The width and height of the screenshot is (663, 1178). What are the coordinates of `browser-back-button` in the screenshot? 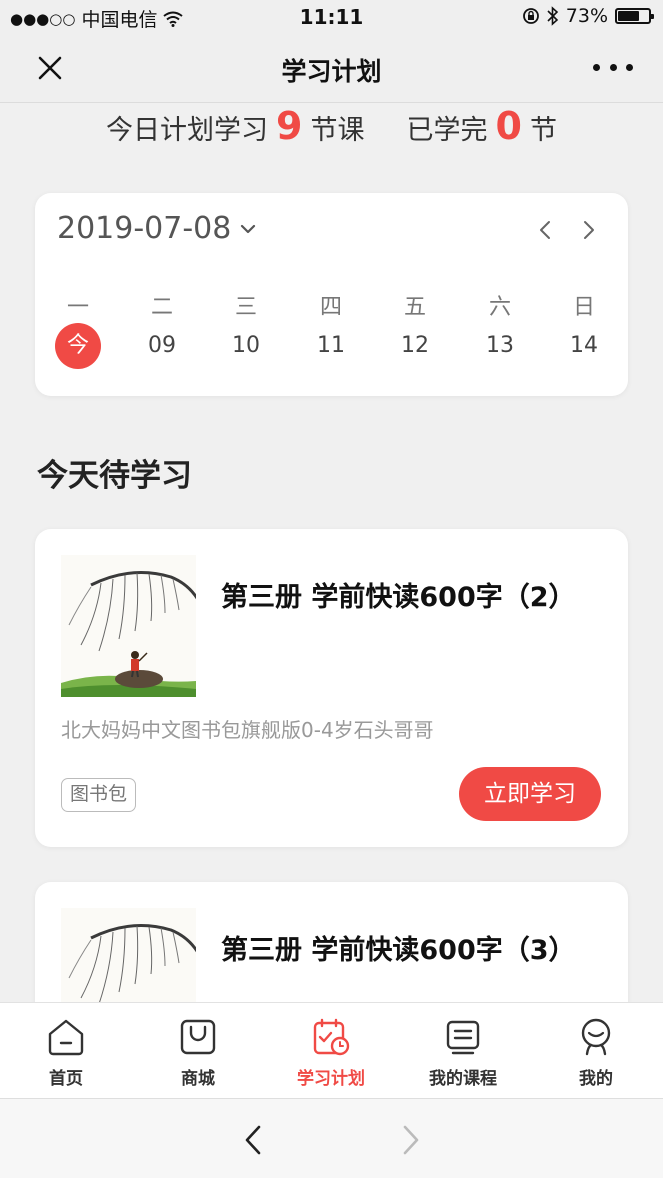 It's located at (253, 1140).